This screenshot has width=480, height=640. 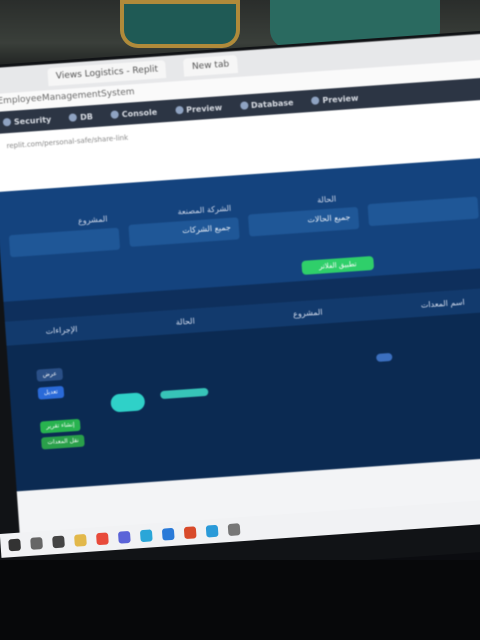 I want to click on security-tab: Security, so click(x=27, y=121).